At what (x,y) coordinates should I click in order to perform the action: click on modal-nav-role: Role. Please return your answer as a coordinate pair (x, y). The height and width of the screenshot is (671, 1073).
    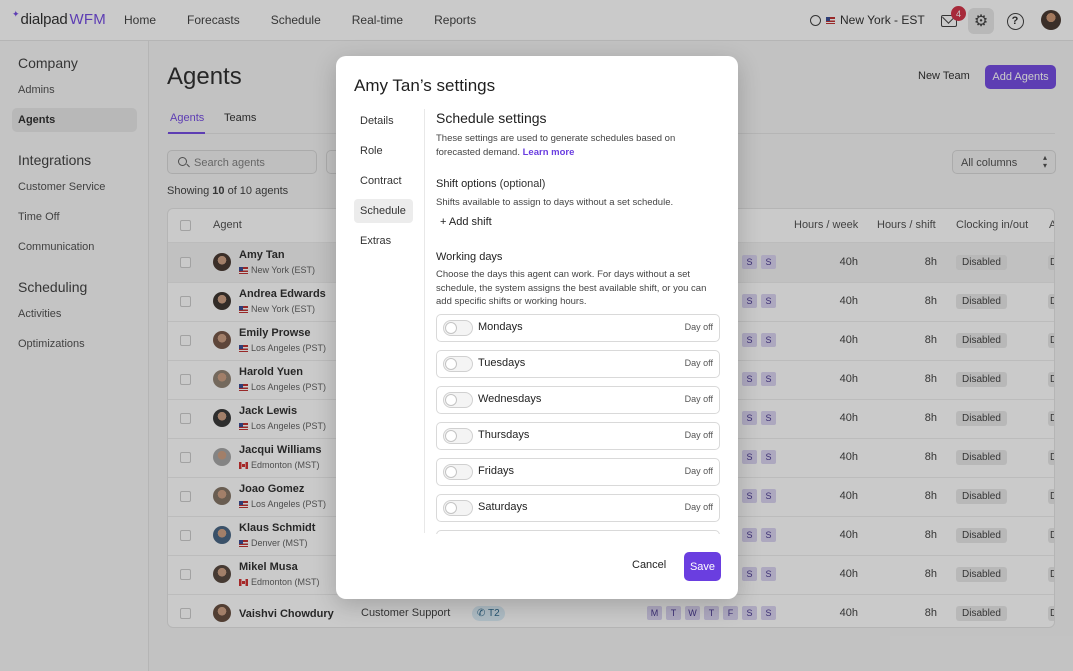
    Looking at the image, I should click on (383, 151).